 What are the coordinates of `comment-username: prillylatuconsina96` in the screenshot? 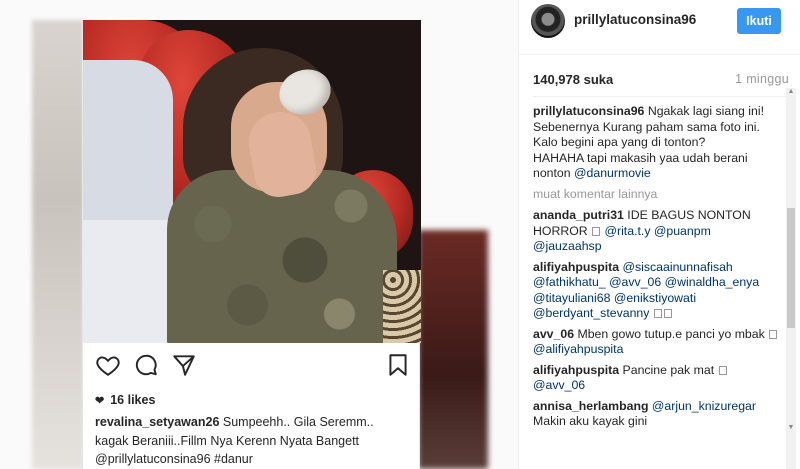 It's located at (588, 111).